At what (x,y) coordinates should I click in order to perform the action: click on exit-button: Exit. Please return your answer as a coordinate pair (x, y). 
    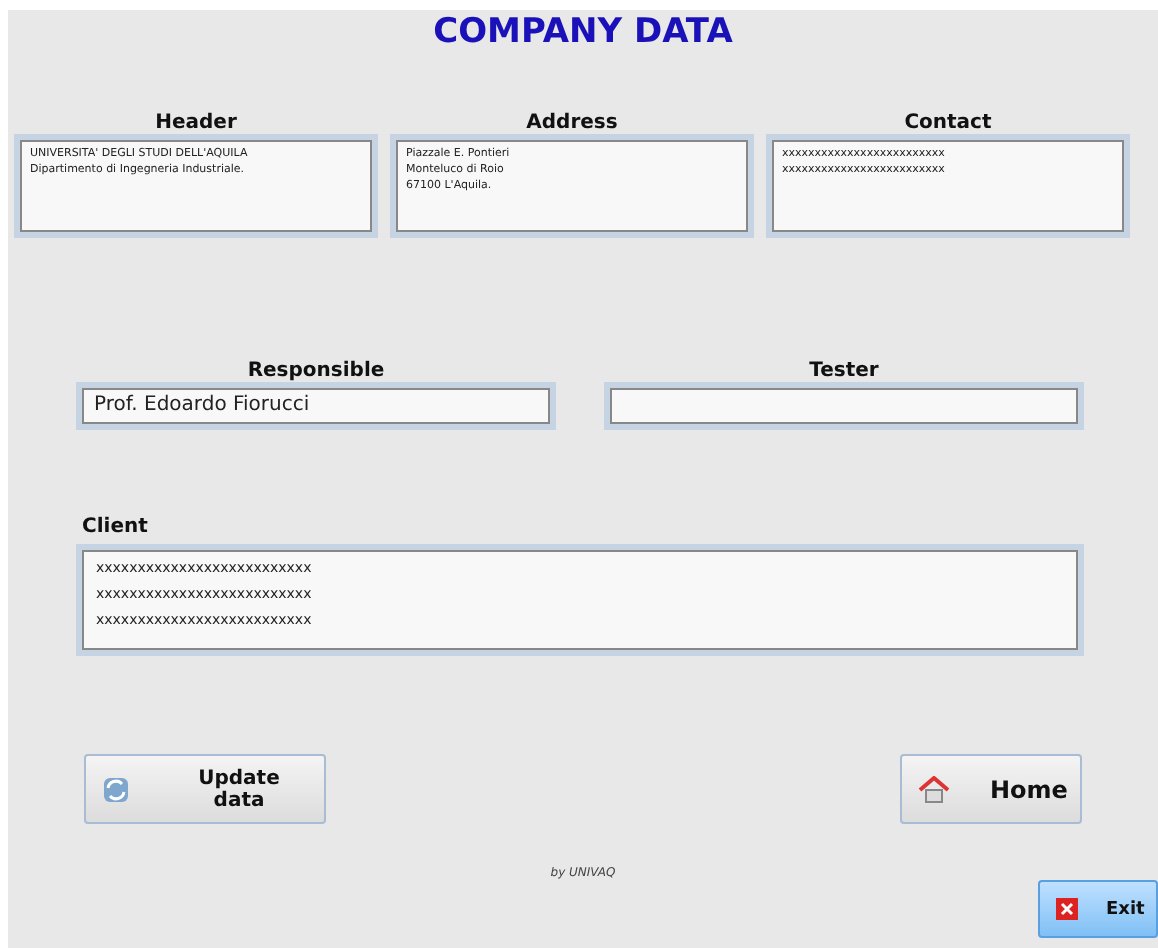
    Looking at the image, I should click on (1098, 909).